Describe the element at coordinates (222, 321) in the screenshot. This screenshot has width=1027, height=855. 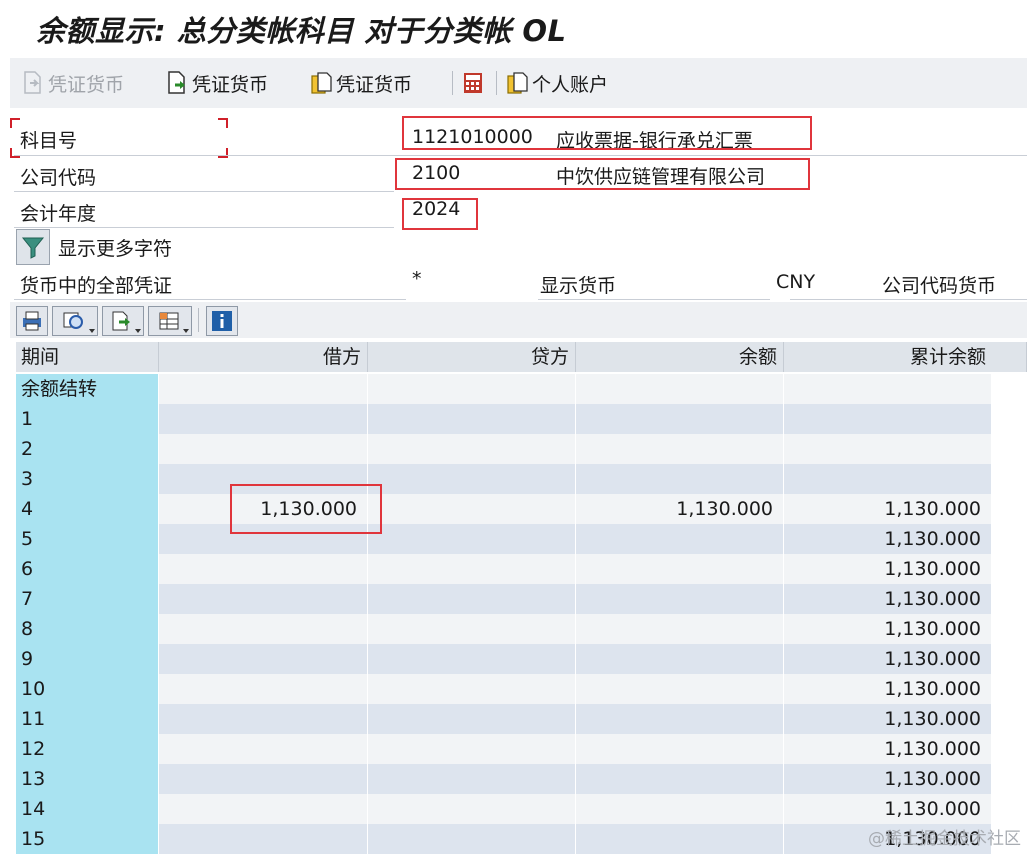
I see `information-button` at that location.